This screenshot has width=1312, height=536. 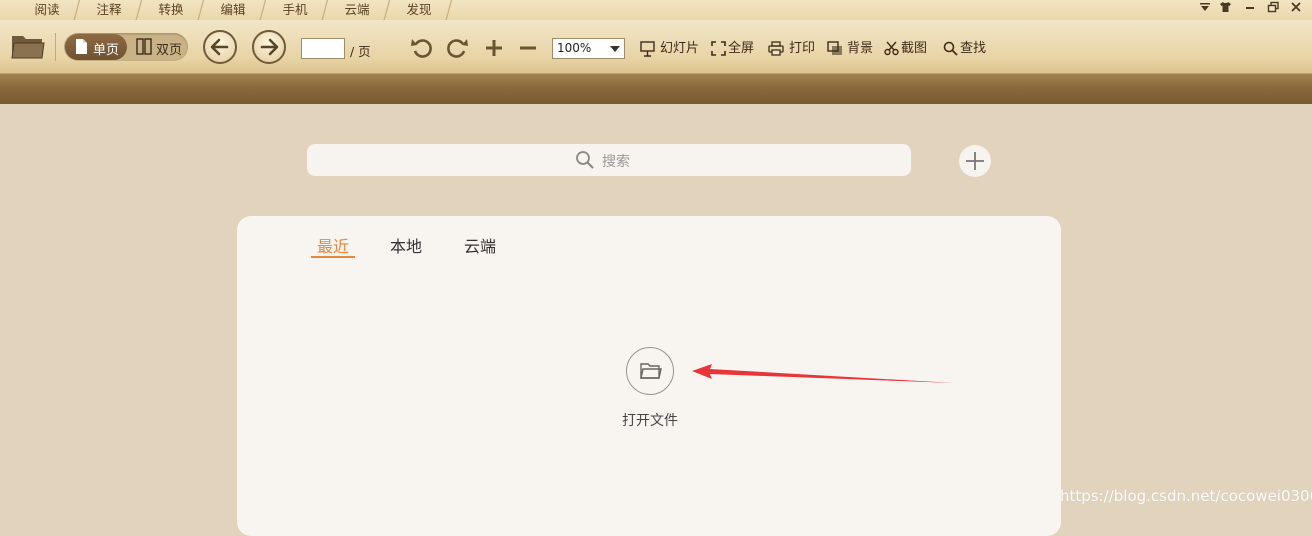 I want to click on page-number-input, so click(x=323, y=48).